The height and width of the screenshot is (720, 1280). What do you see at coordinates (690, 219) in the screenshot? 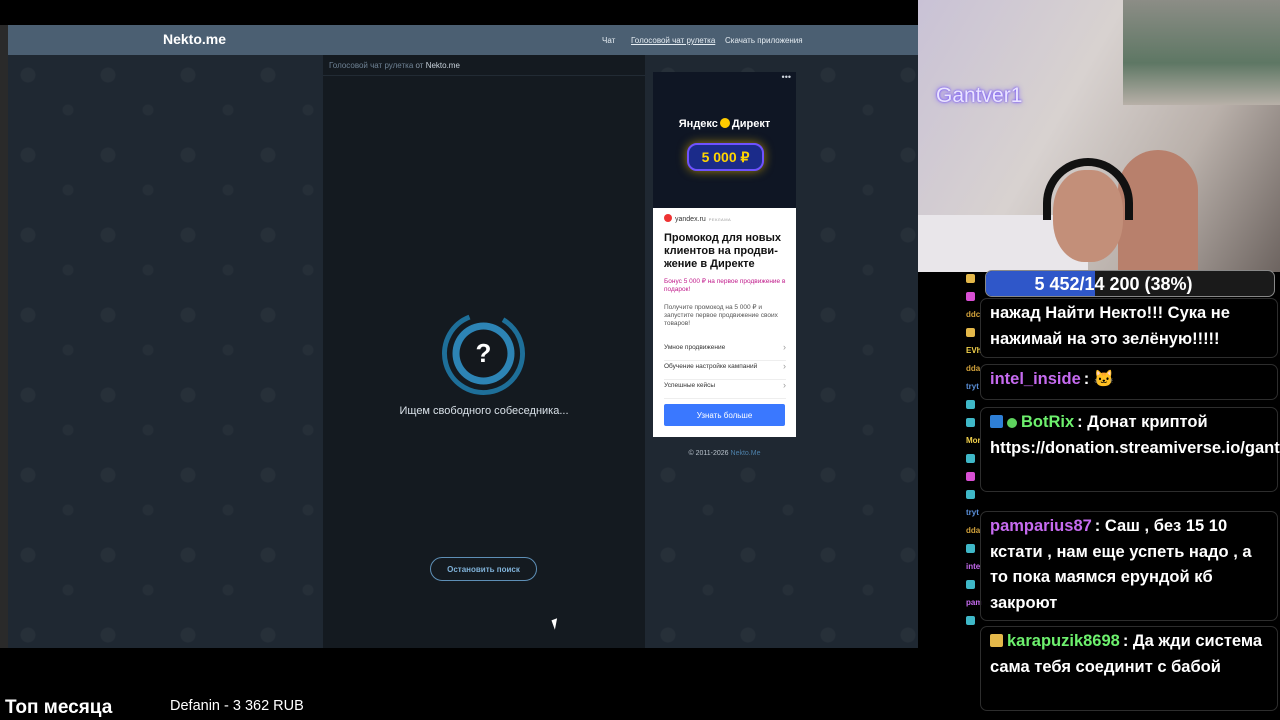
I see `ad-source-domain: yandex.ru` at bounding box center [690, 219].